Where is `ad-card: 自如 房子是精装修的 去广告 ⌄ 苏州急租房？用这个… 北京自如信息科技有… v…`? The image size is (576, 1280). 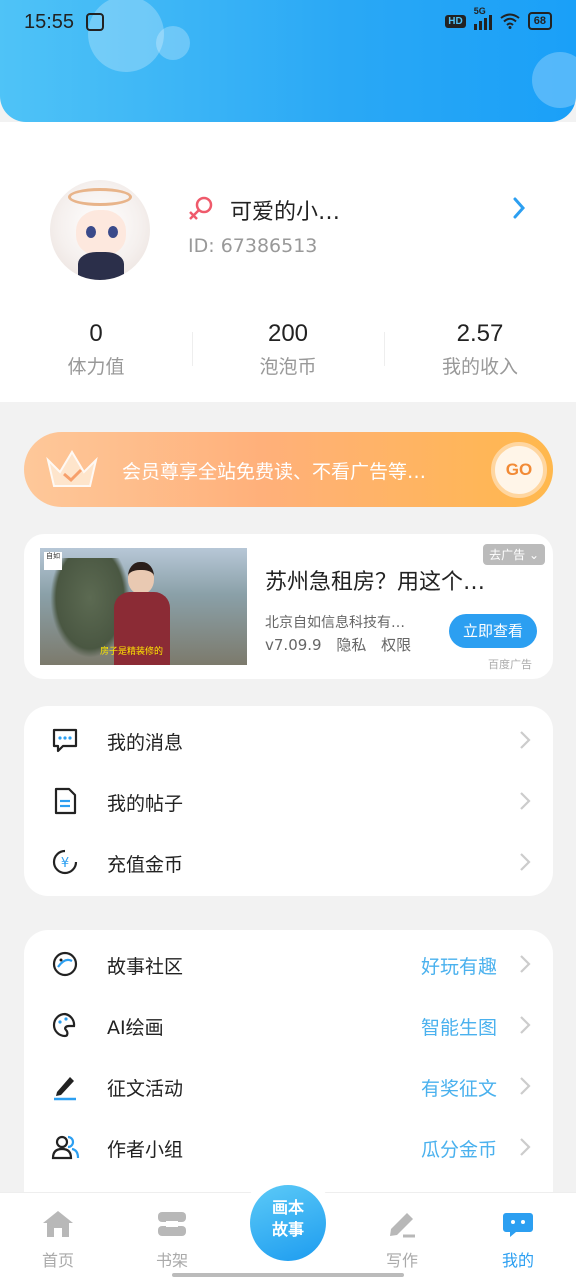 ad-card: 自如 房子是精装修的 去广告 ⌄ 苏州急租房？用这个… 北京自如信息科技有… v… is located at coordinates (288, 606).